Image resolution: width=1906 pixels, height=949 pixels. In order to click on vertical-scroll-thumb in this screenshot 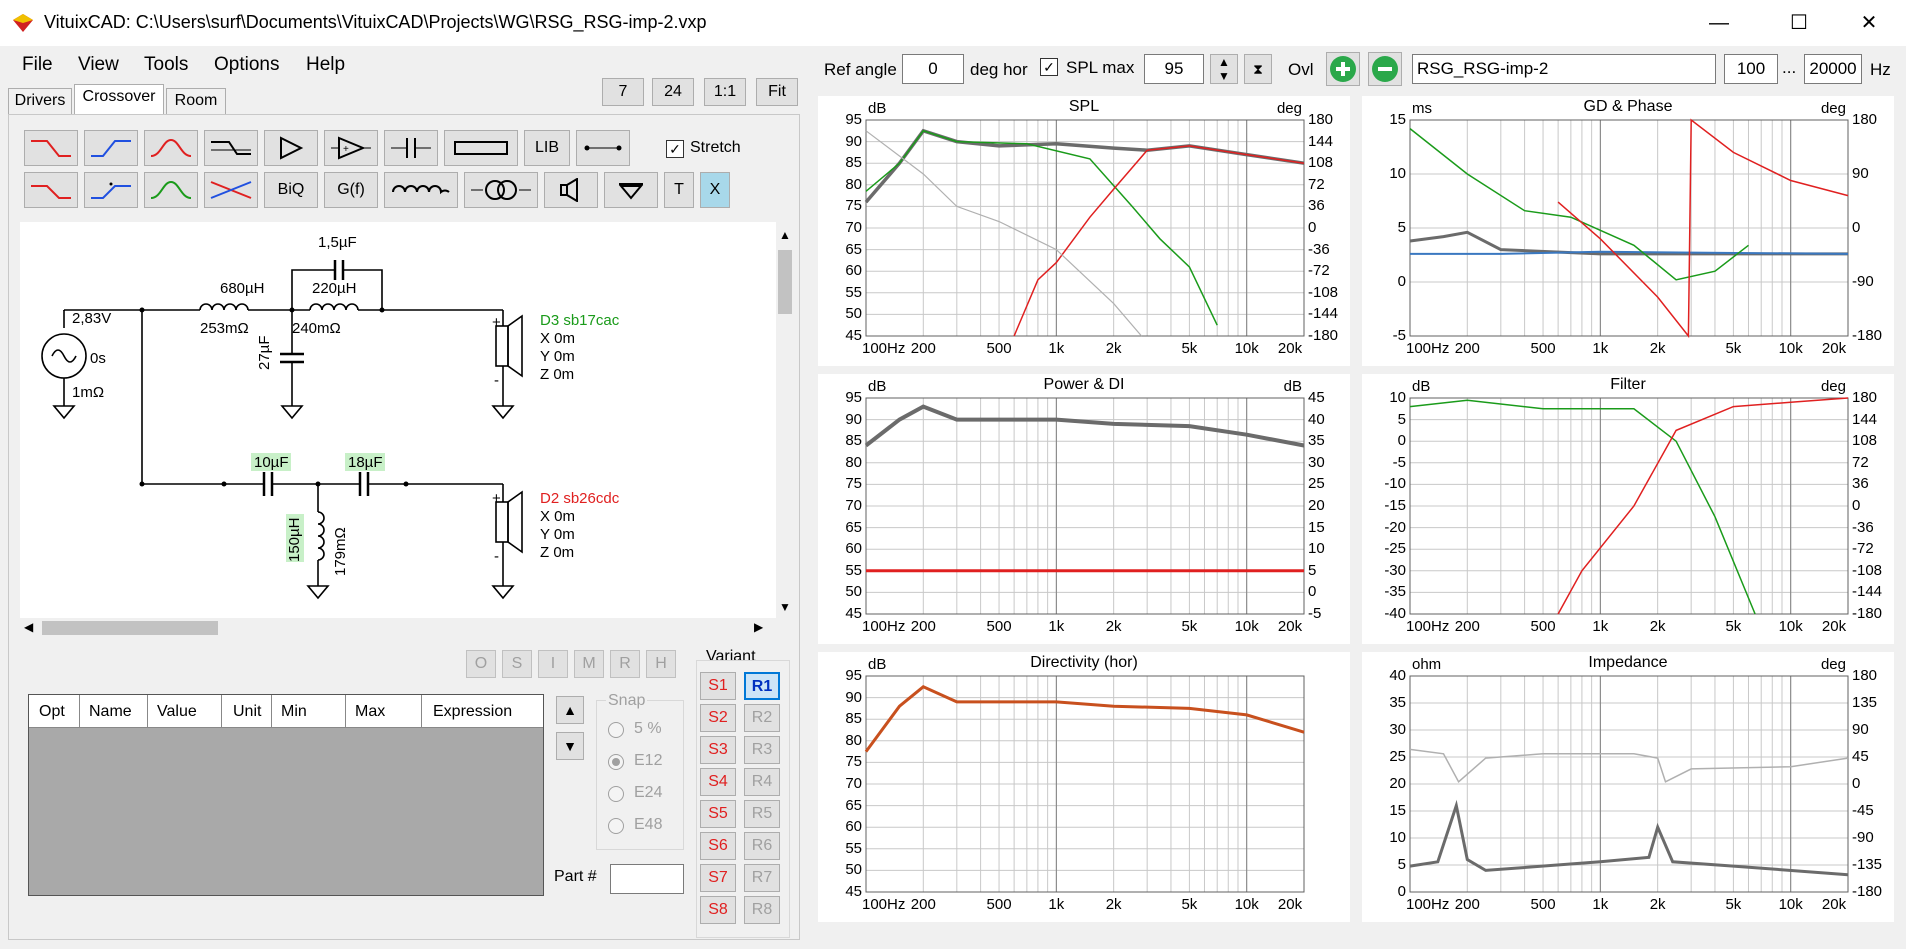, I will do `click(785, 282)`.